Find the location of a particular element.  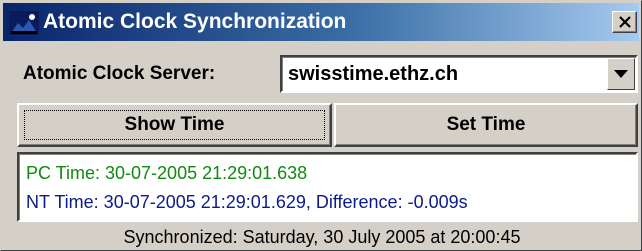

window-title: Atomic Clock Synchronization is located at coordinates (195, 21).